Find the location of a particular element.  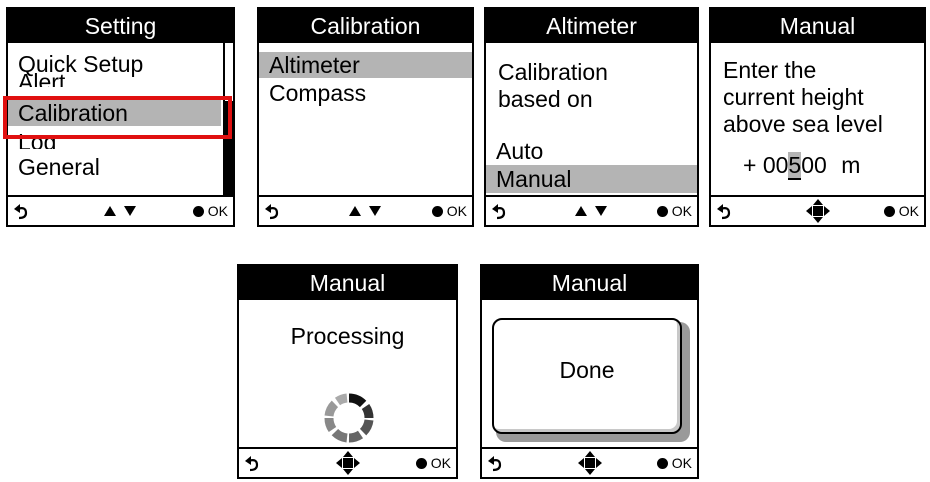

prompt-line-3: above sea level is located at coordinates (803, 124).